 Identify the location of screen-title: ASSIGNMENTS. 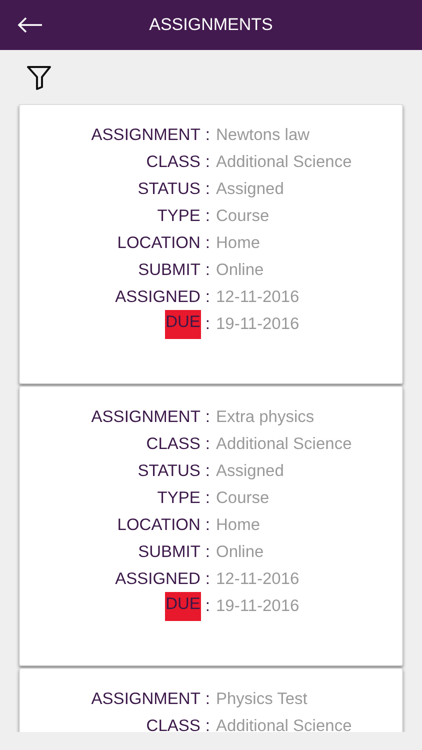
(211, 25).